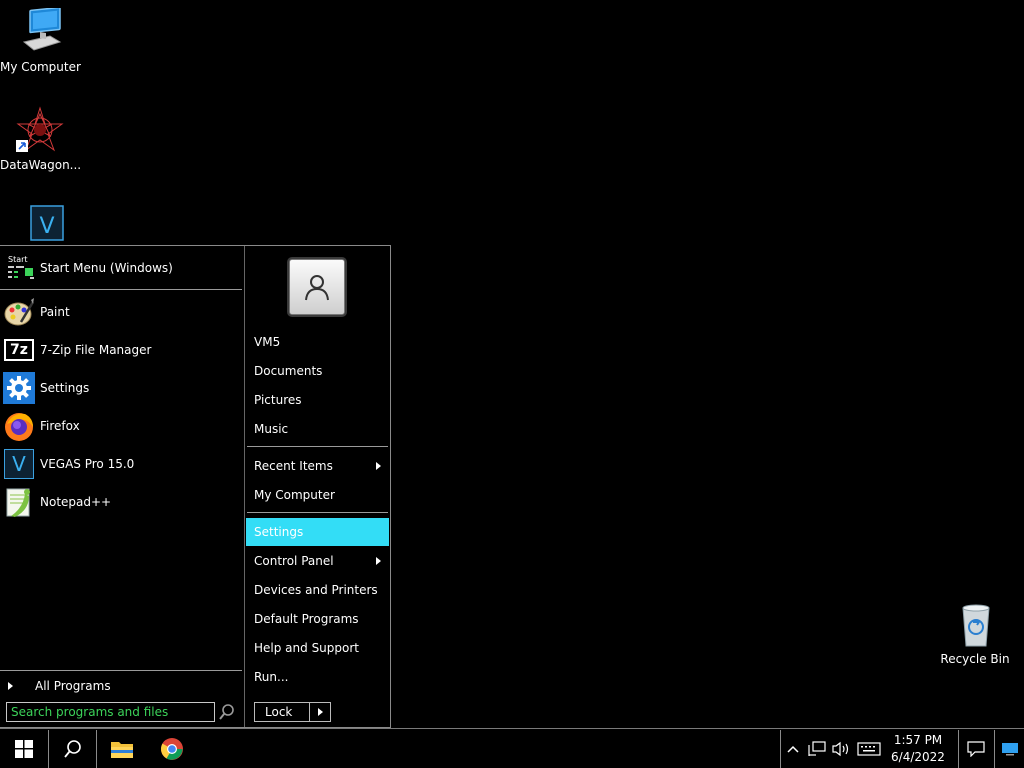 The image size is (1024, 768). I want to click on menu-item-settings: Settings, so click(317, 532).